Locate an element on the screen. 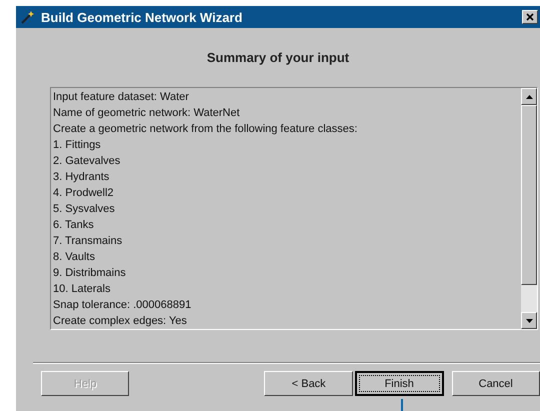 This screenshot has width=540, height=411. summary-line: 1. Fittings is located at coordinates (77, 145).